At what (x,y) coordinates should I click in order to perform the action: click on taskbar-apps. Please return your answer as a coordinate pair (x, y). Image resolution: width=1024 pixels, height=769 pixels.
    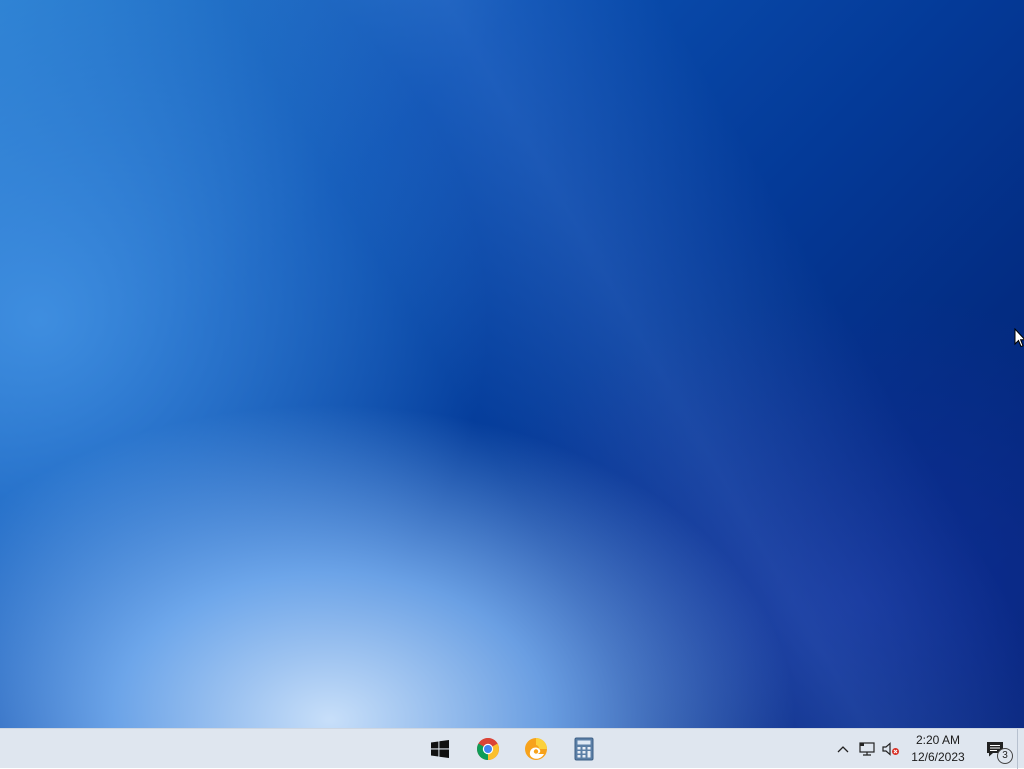
    Looking at the image, I should click on (512, 749).